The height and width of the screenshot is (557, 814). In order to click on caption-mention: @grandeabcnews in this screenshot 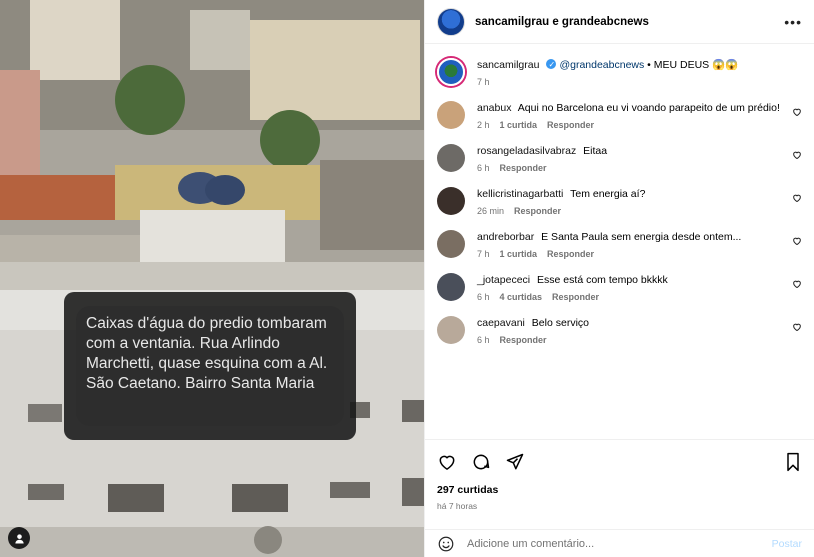, I will do `click(601, 65)`.